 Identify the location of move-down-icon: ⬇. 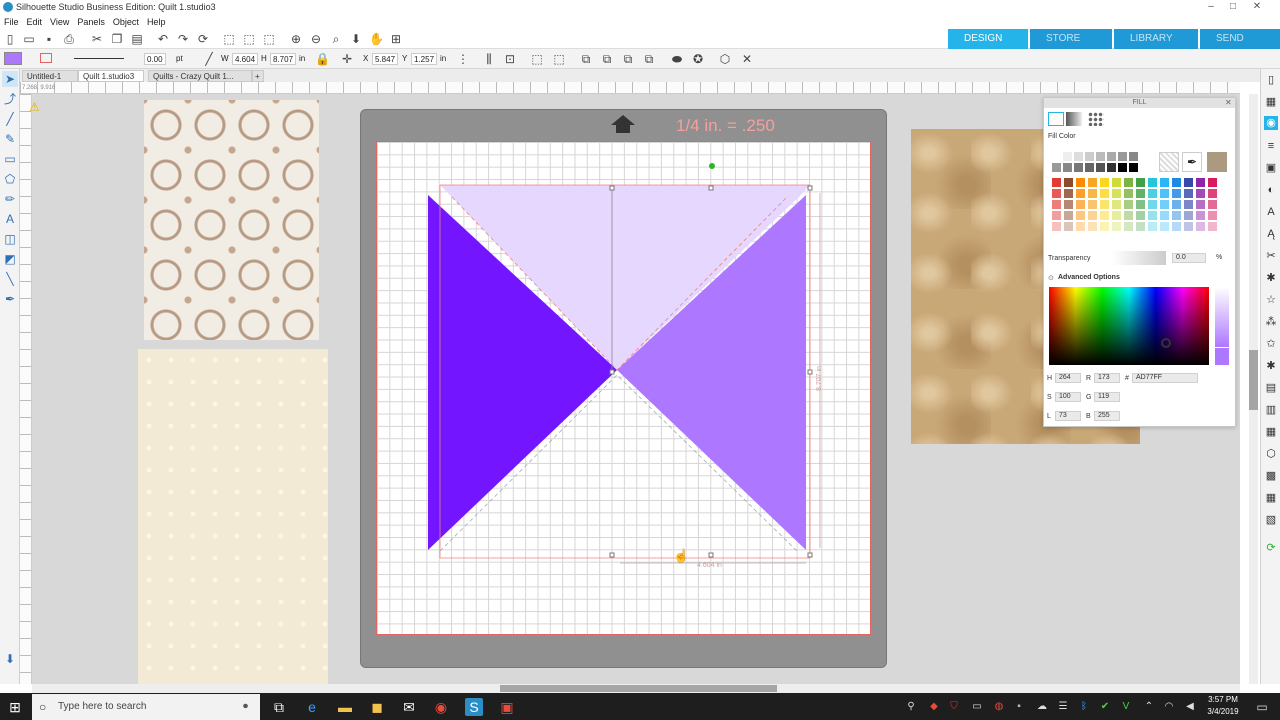
(356, 39).